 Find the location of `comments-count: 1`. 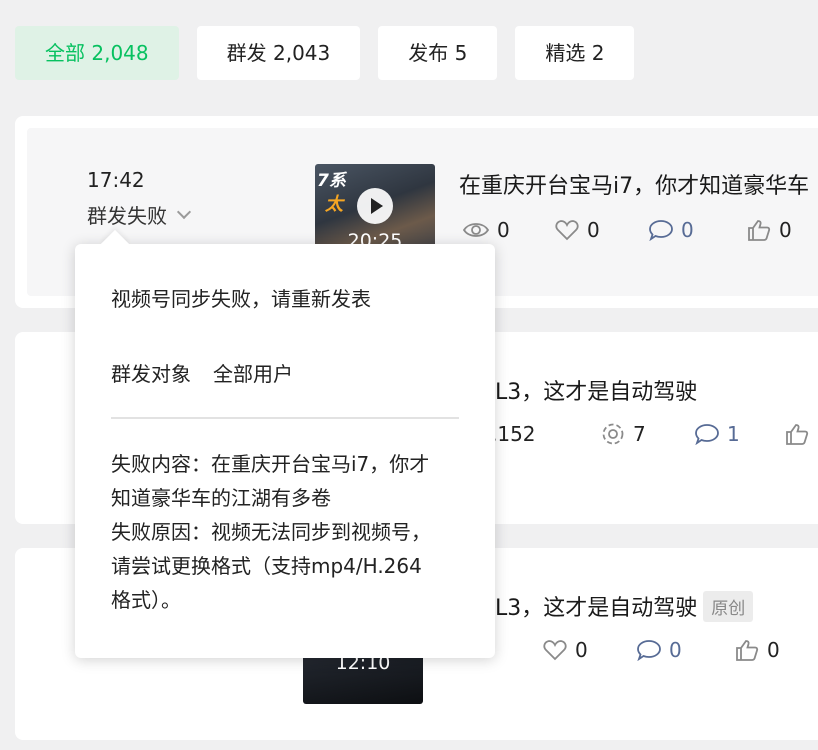

comments-count: 1 is located at coordinates (733, 434).